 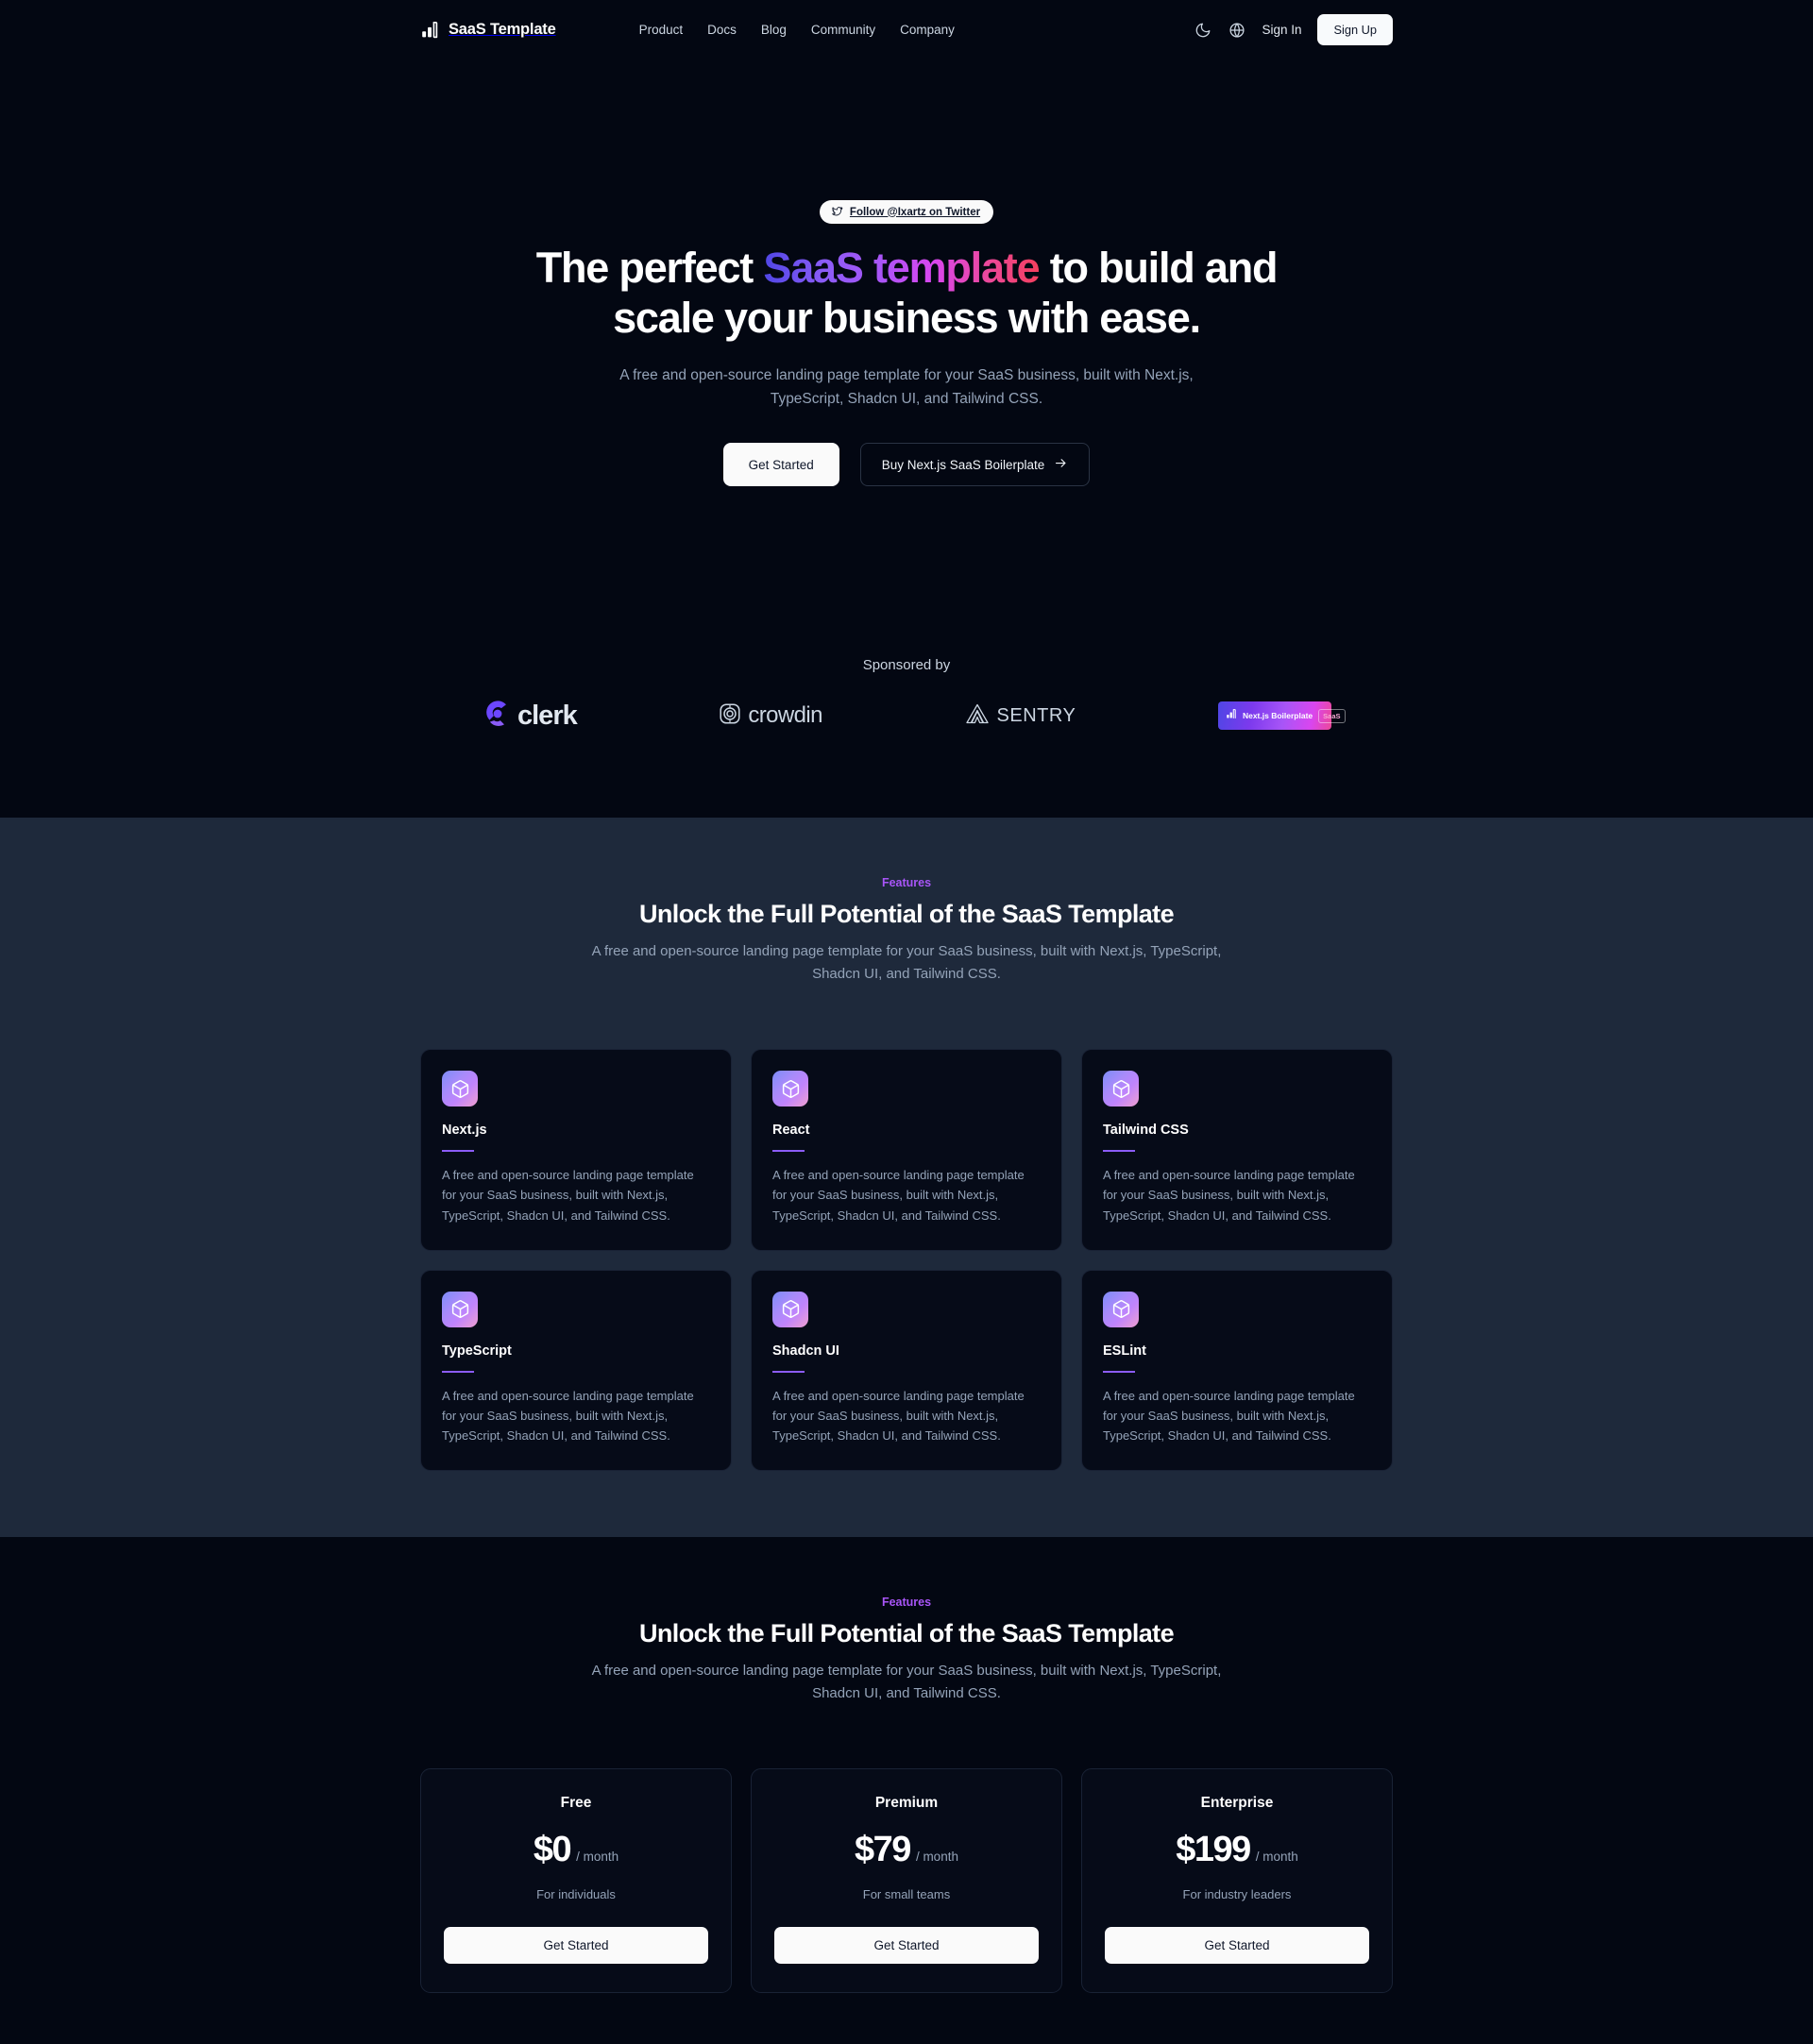 I want to click on pricing-plan-name: Enterprise, so click(x=1237, y=1803).